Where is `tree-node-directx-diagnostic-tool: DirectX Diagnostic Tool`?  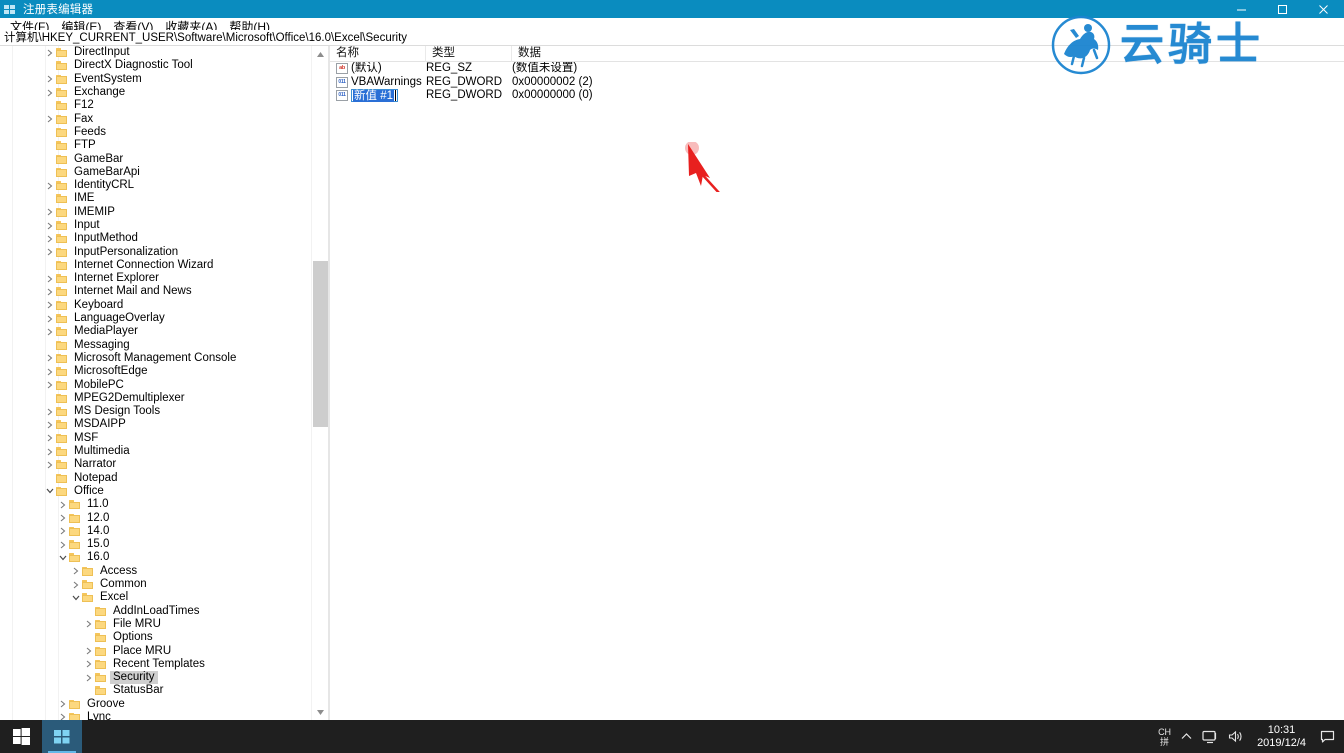
tree-node-directx-diagnostic-tool: DirectX Diagnostic Tool is located at coordinates (155, 65).